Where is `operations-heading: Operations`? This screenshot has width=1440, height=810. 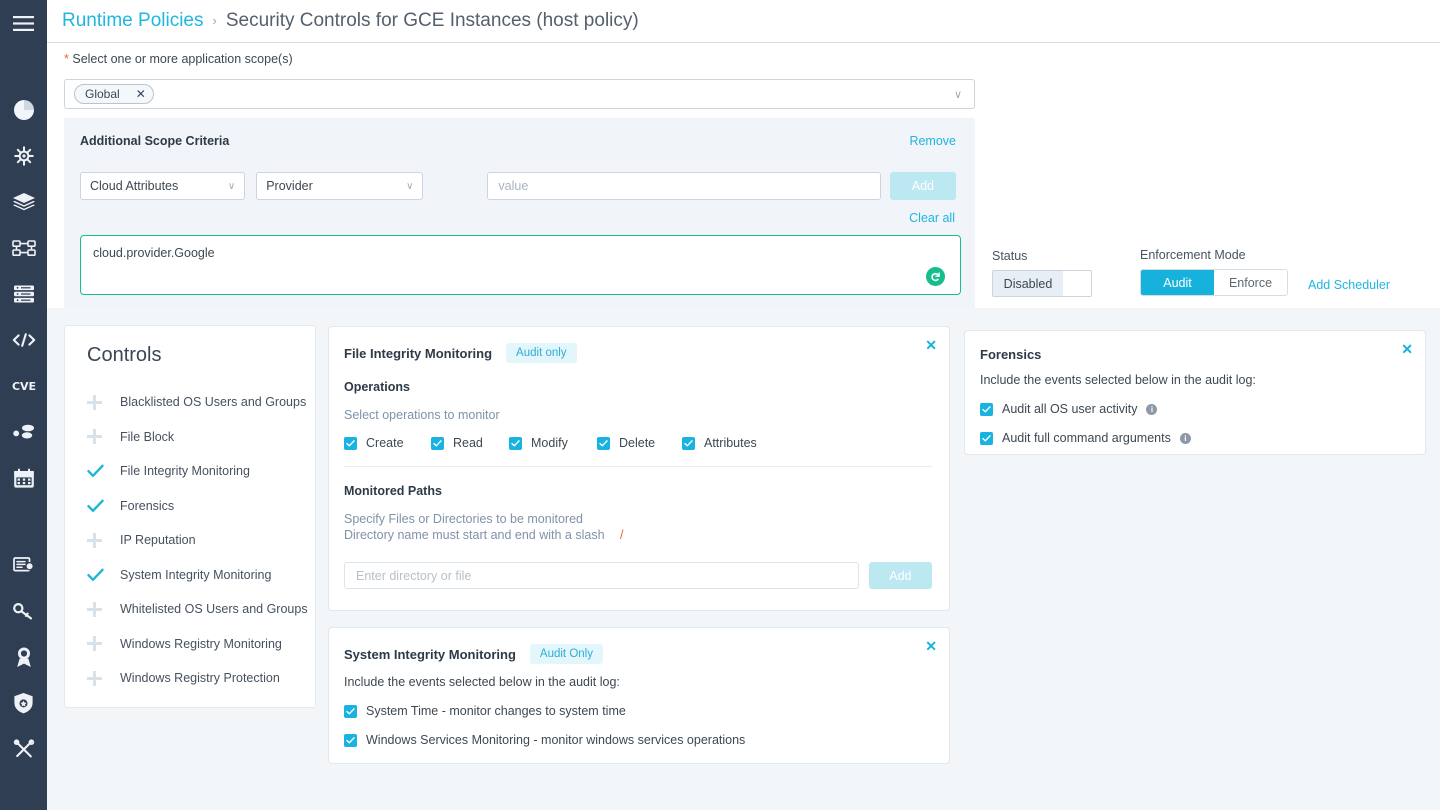
operations-heading: Operations is located at coordinates (377, 387).